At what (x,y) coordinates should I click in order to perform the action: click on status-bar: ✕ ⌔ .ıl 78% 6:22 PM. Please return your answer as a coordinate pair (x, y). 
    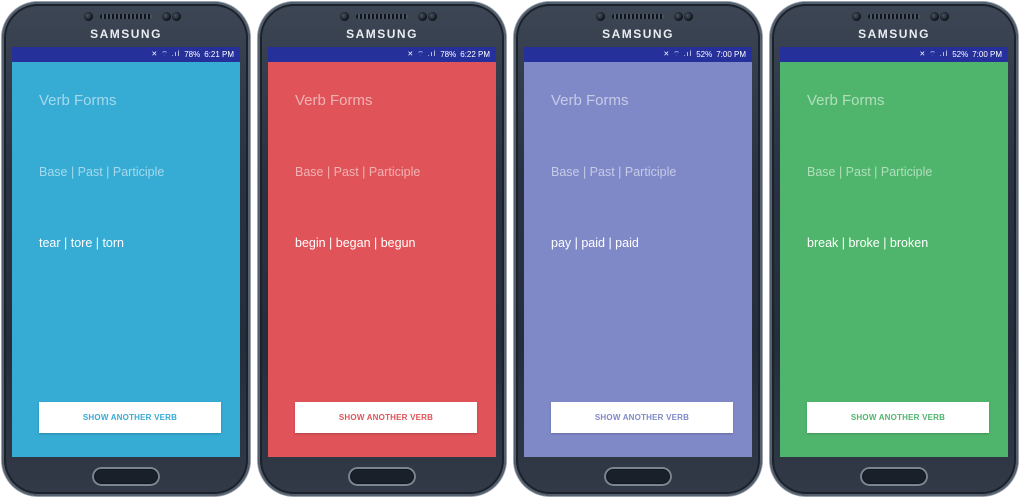
    Looking at the image, I should click on (382, 54).